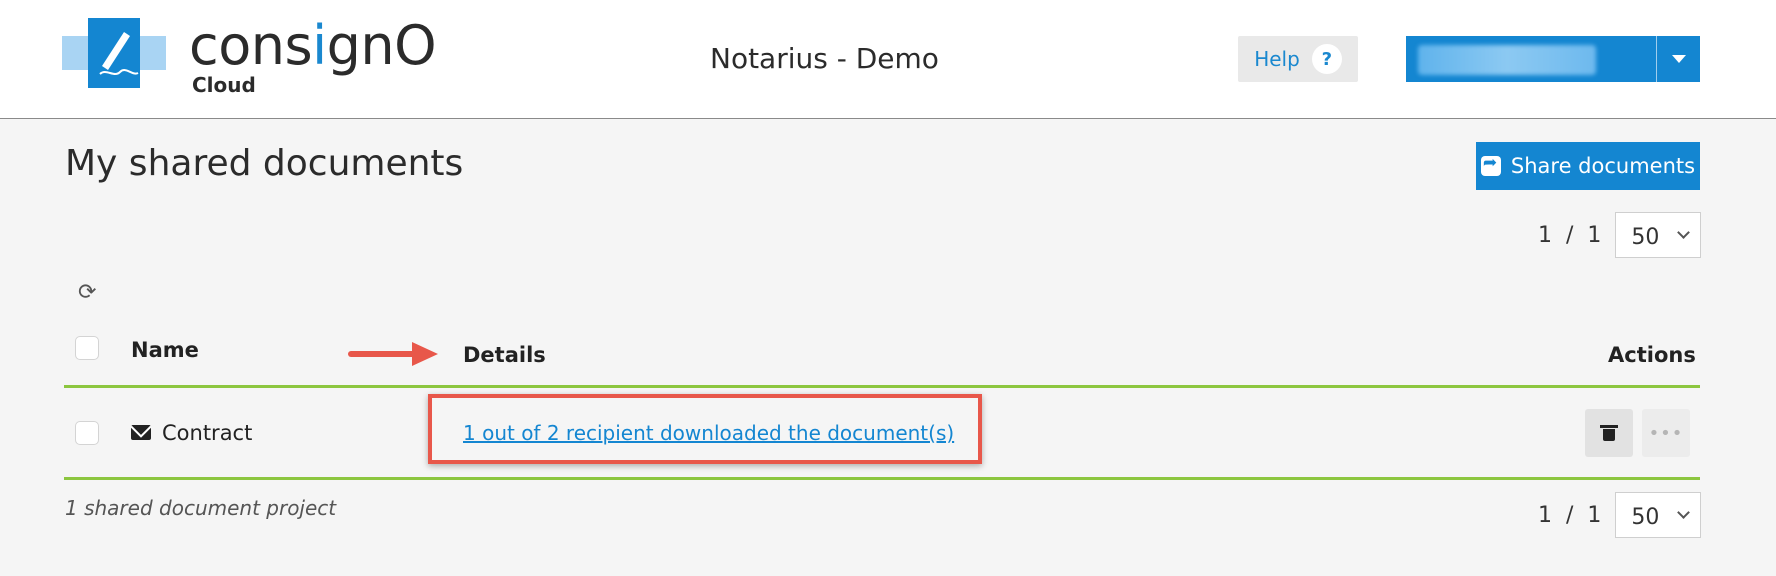 The width and height of the screenshot is (1776, 576). Describe the element at coordinates (1603, 166) in the screenshot. I see `share-documents-label: Share documents` at that location.